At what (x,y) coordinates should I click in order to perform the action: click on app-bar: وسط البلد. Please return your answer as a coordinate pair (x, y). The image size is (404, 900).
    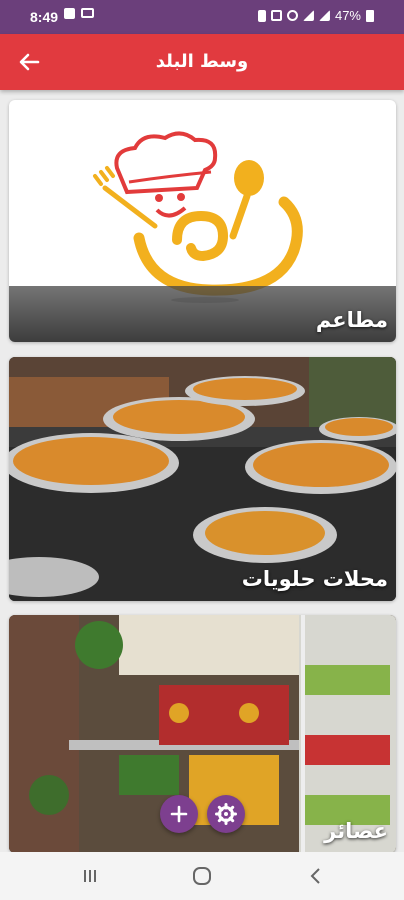
    Looking at the image, I should click on (202, 62).